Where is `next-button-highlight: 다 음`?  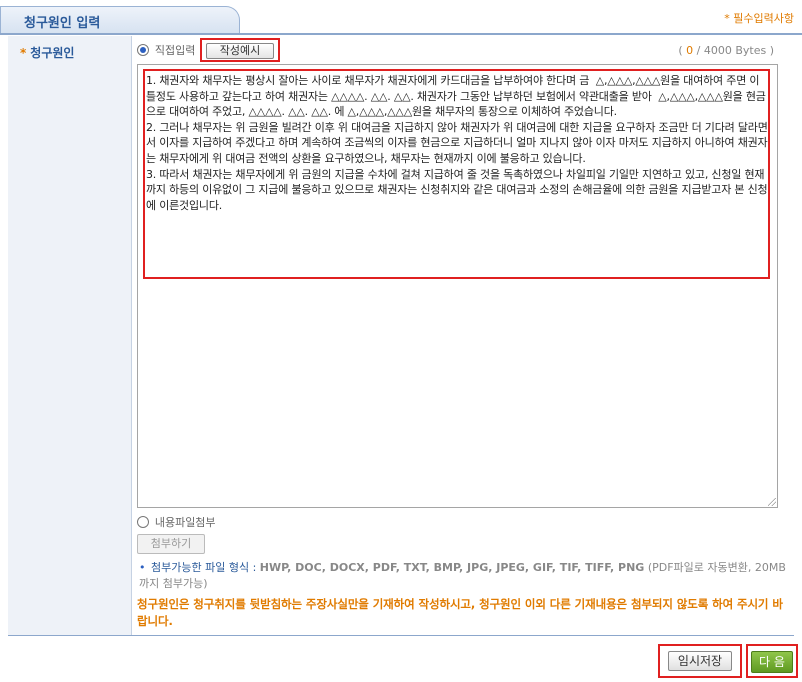
next-button-highlight: 다 음 is located at coordinates (772, 661).